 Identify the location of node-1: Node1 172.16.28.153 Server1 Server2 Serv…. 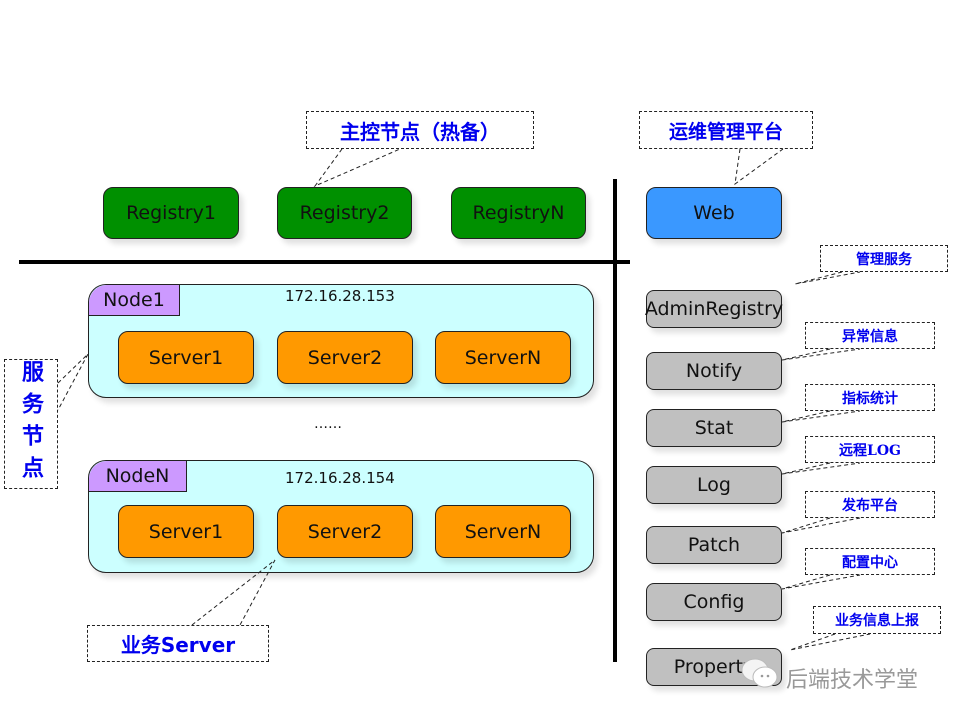
(341, 341).